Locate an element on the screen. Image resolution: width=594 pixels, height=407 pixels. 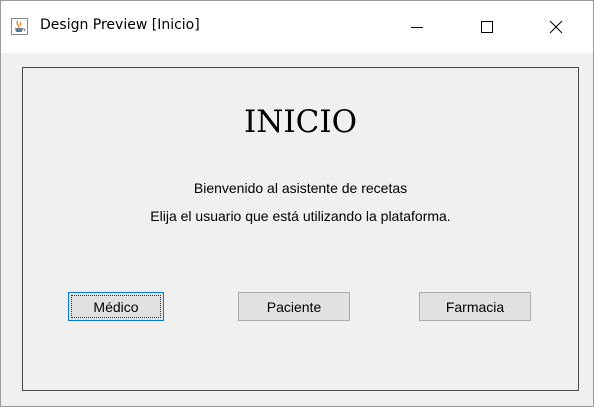
close-icon is located at coordinates (556, 27).